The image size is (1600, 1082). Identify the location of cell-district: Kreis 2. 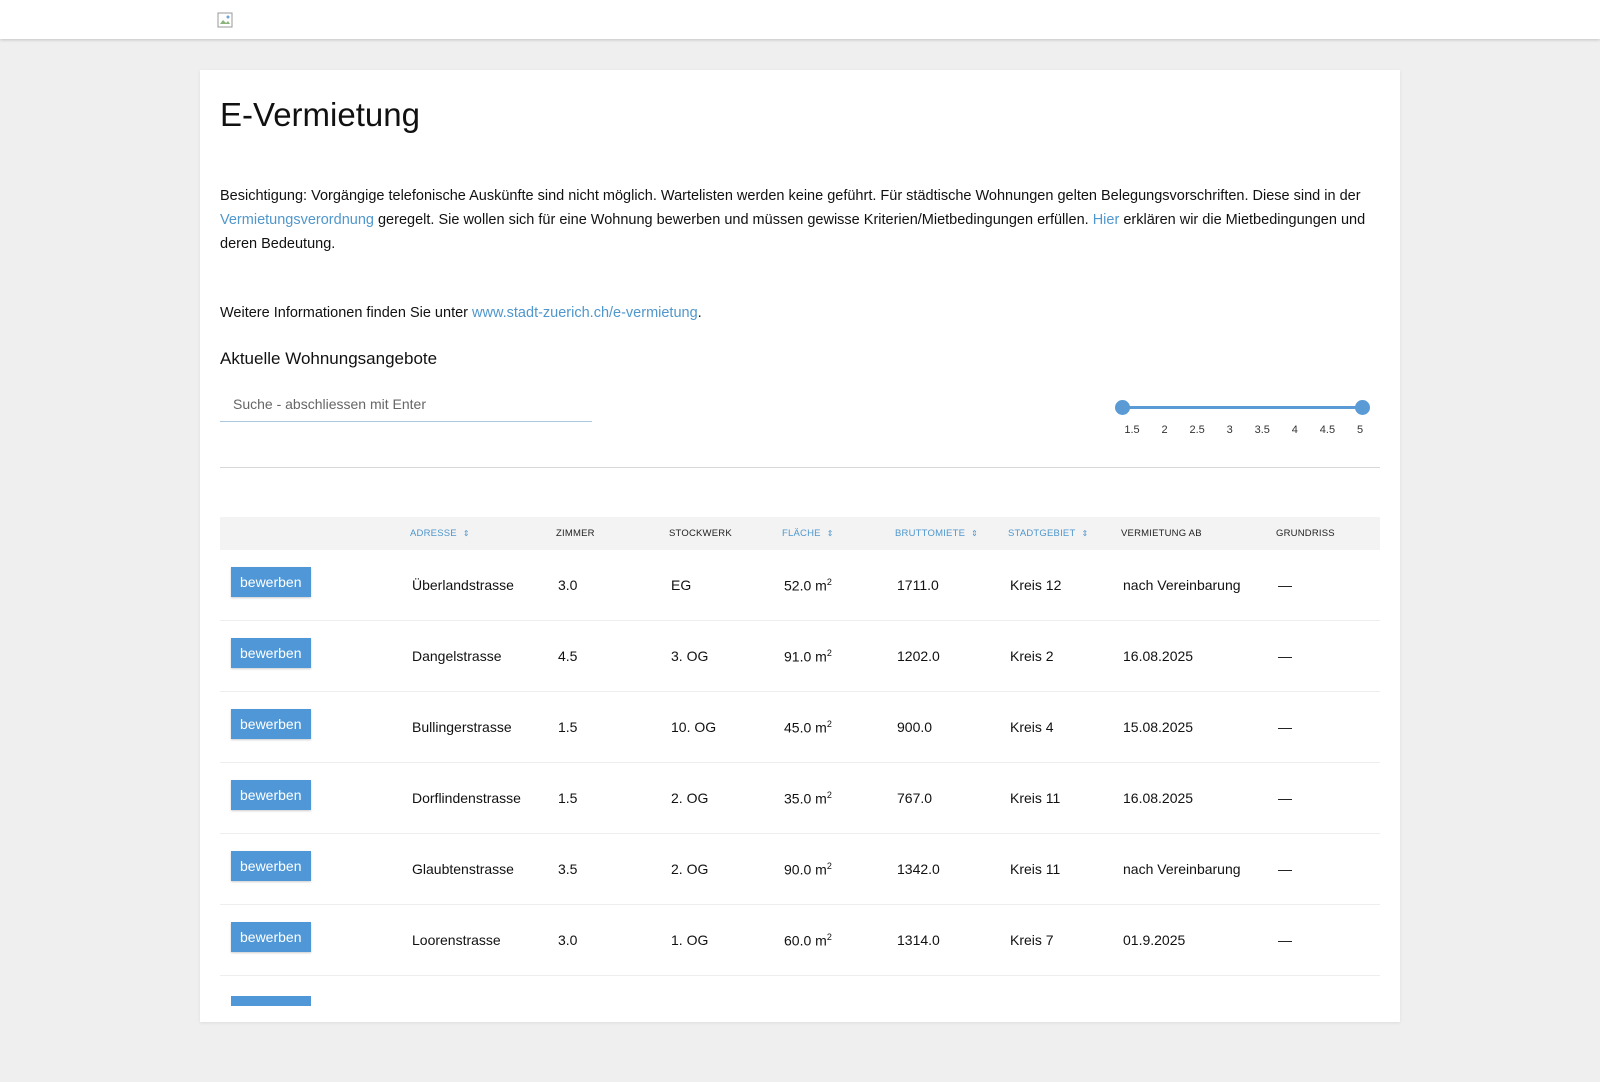
(1054, 656).